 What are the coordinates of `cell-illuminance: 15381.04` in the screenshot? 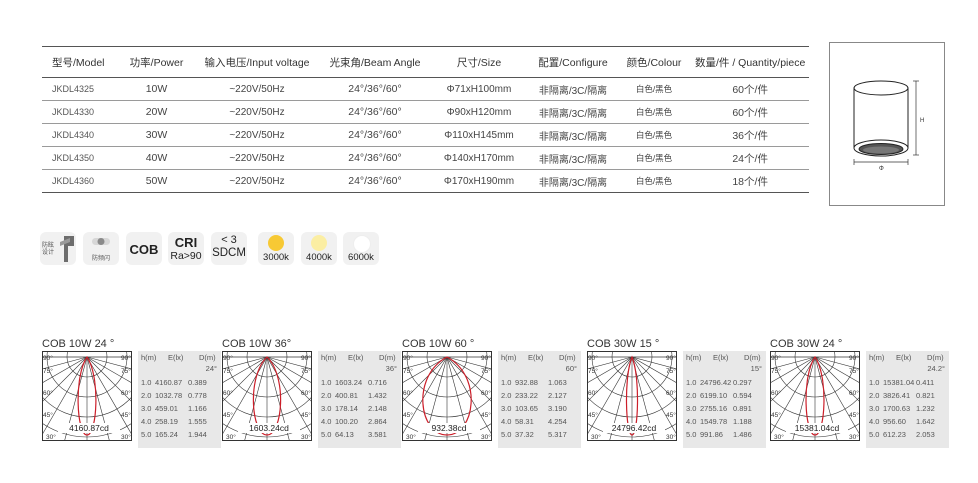 It's located at (899, 382).